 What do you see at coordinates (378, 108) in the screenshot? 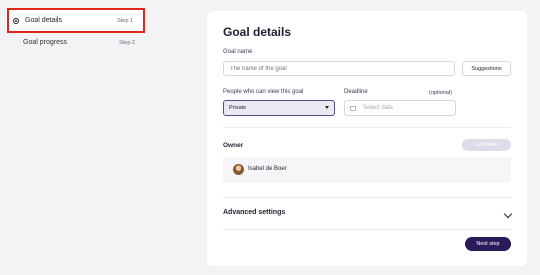
I see `deadline-placeholder: Select date` at bounding box center [378, 108].